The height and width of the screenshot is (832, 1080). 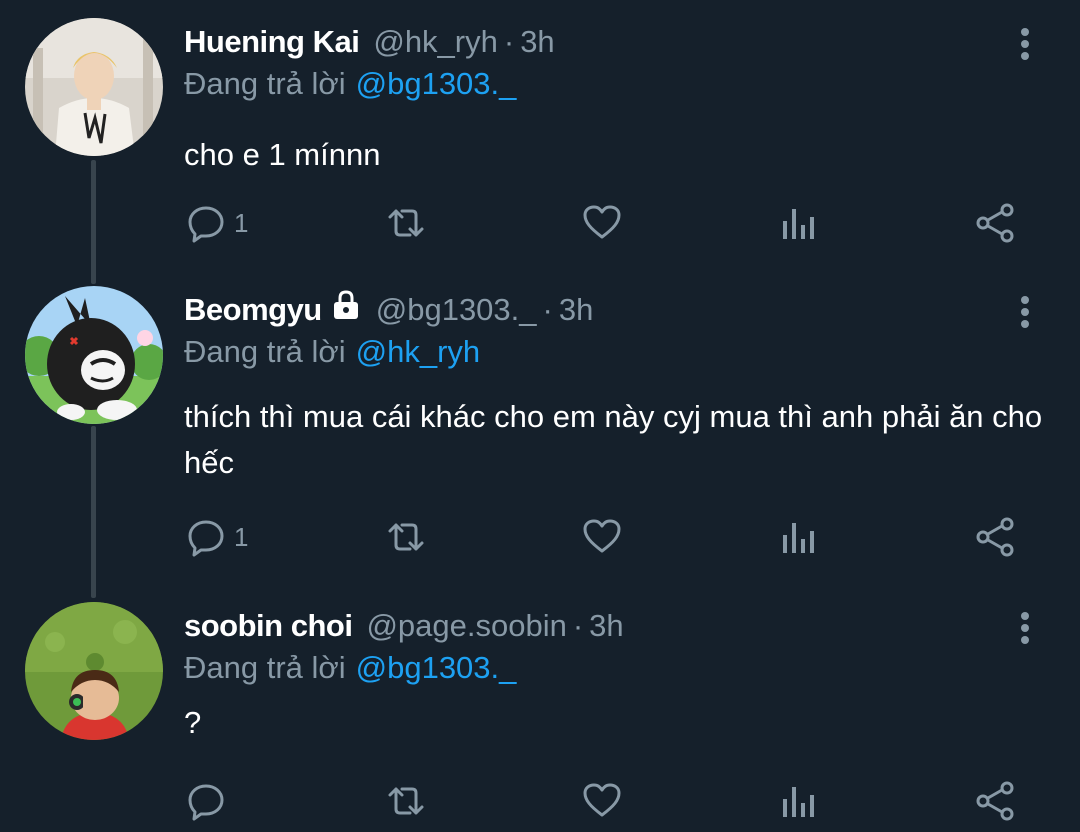 I want to click on user-handle: @page.soobin, so click(x=466, y=626).